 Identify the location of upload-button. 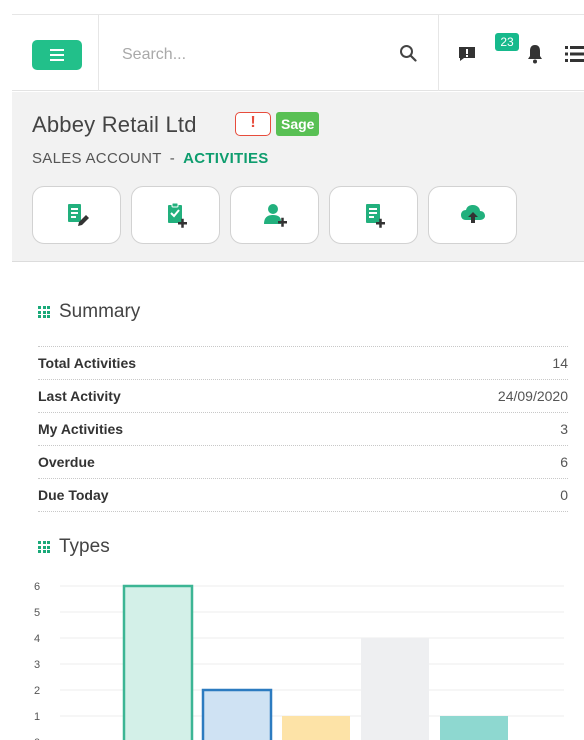
(472, 215).